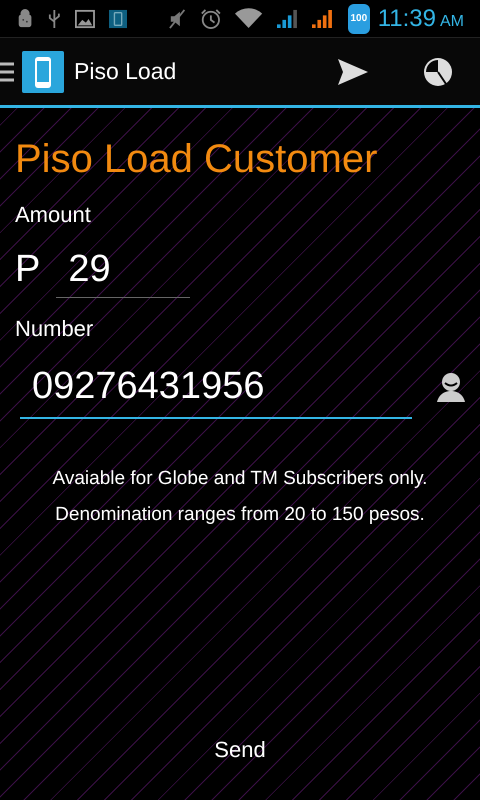 This screenshot has height=800, width=480. I want to click on alarm-clock-icon, so click(211, 18).